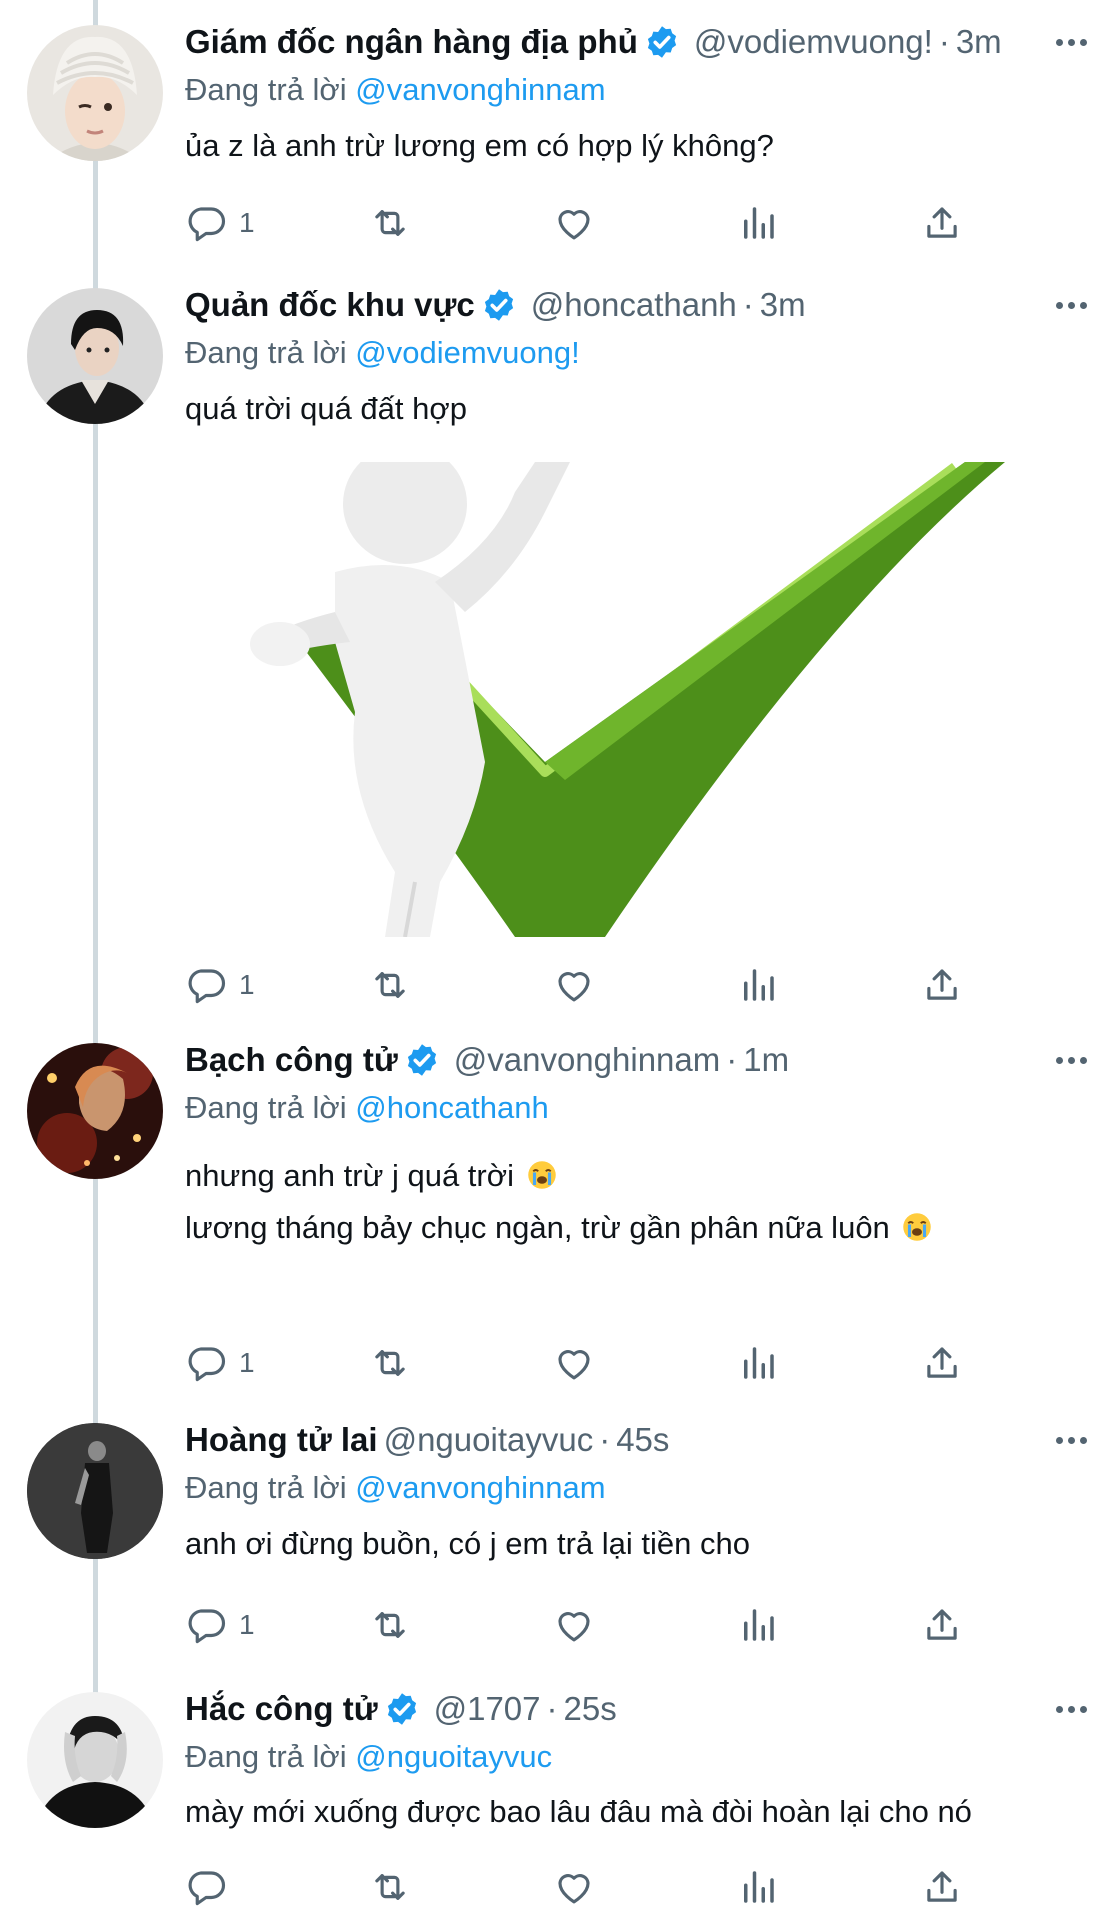 The width and height of the screenshot is (1120, 1920). I want to click on display-name: Quản đốc khu vực, so click(330, 305).